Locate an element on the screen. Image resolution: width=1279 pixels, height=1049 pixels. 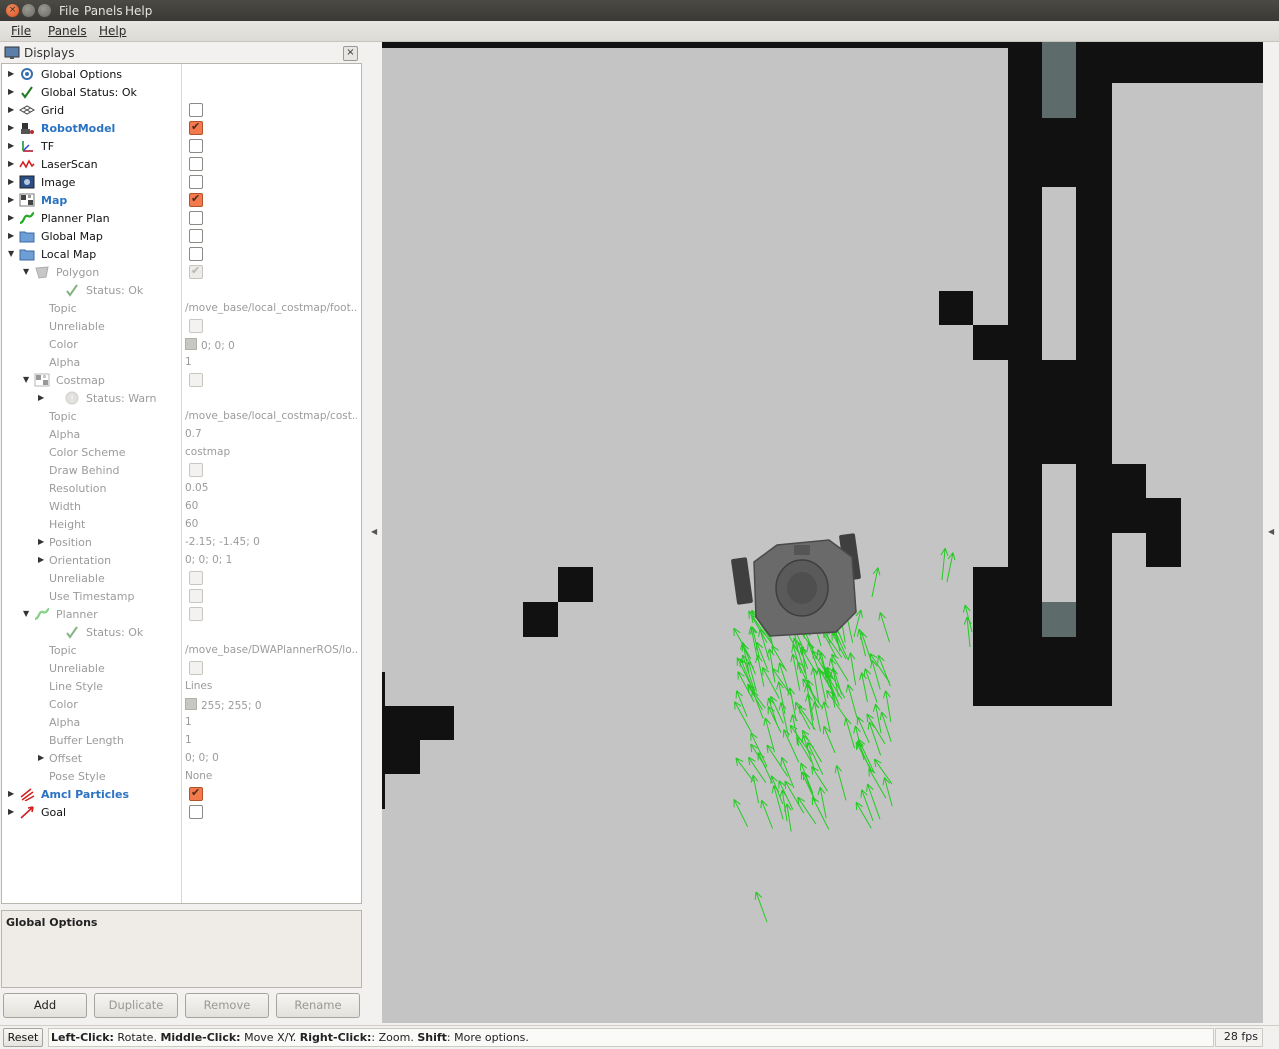
property-value: None is located at coordinates (271, 776).